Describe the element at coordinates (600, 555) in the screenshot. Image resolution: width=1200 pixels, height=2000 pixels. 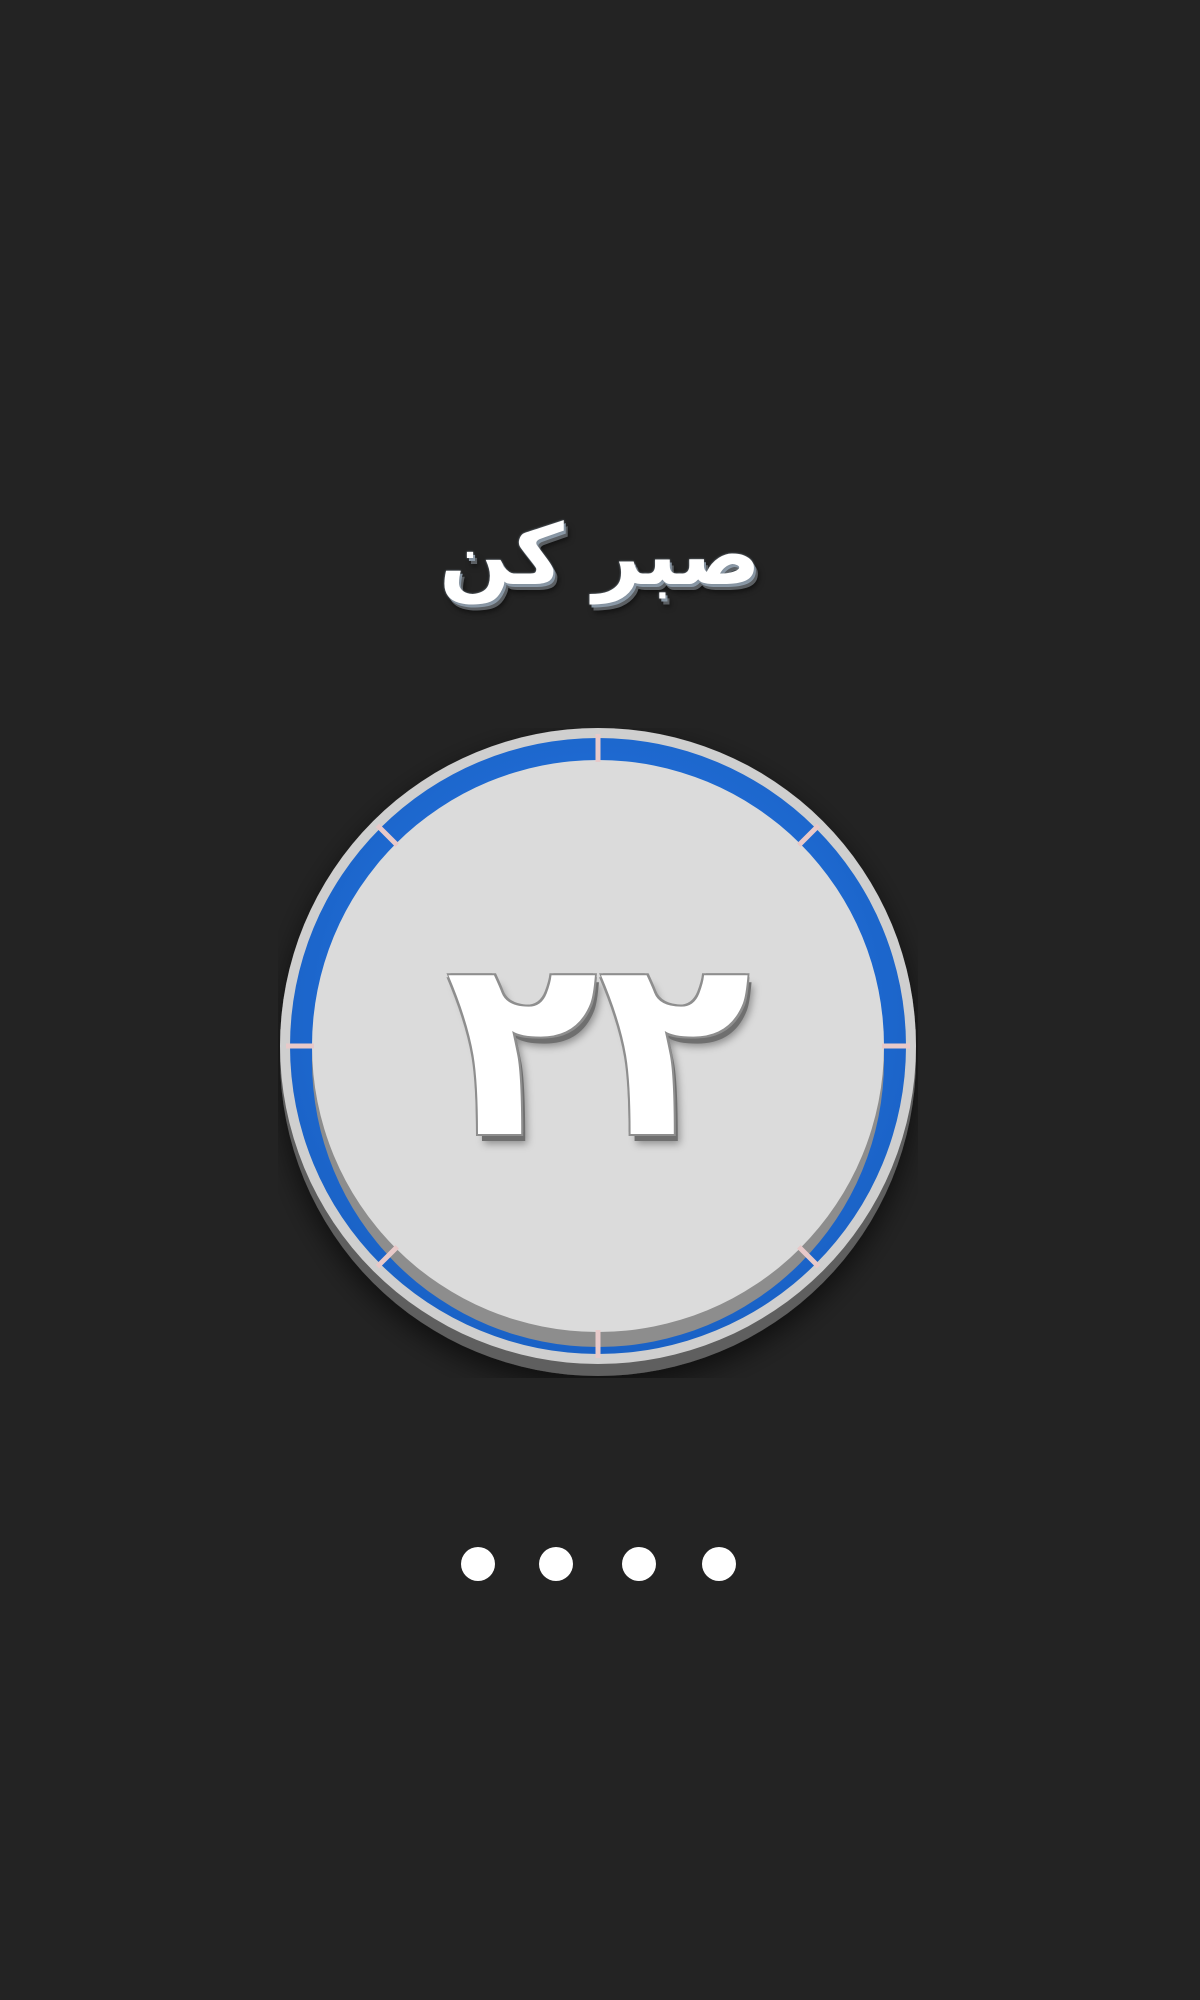
I see `wait-title: صبر کن` at that location.